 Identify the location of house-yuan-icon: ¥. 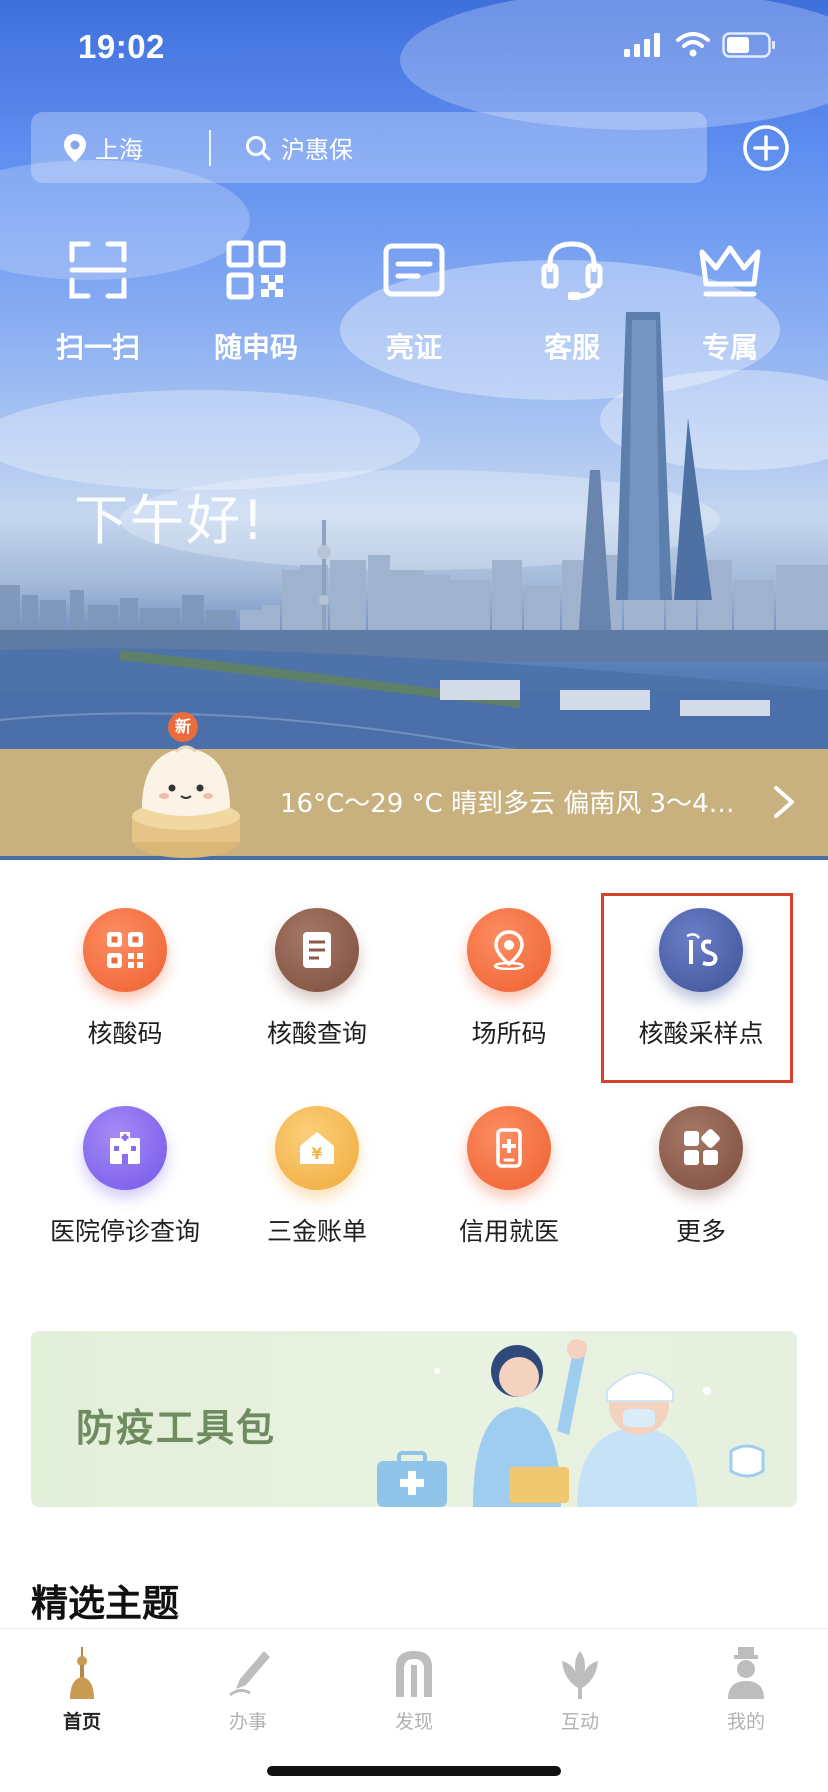
(317, 1148).